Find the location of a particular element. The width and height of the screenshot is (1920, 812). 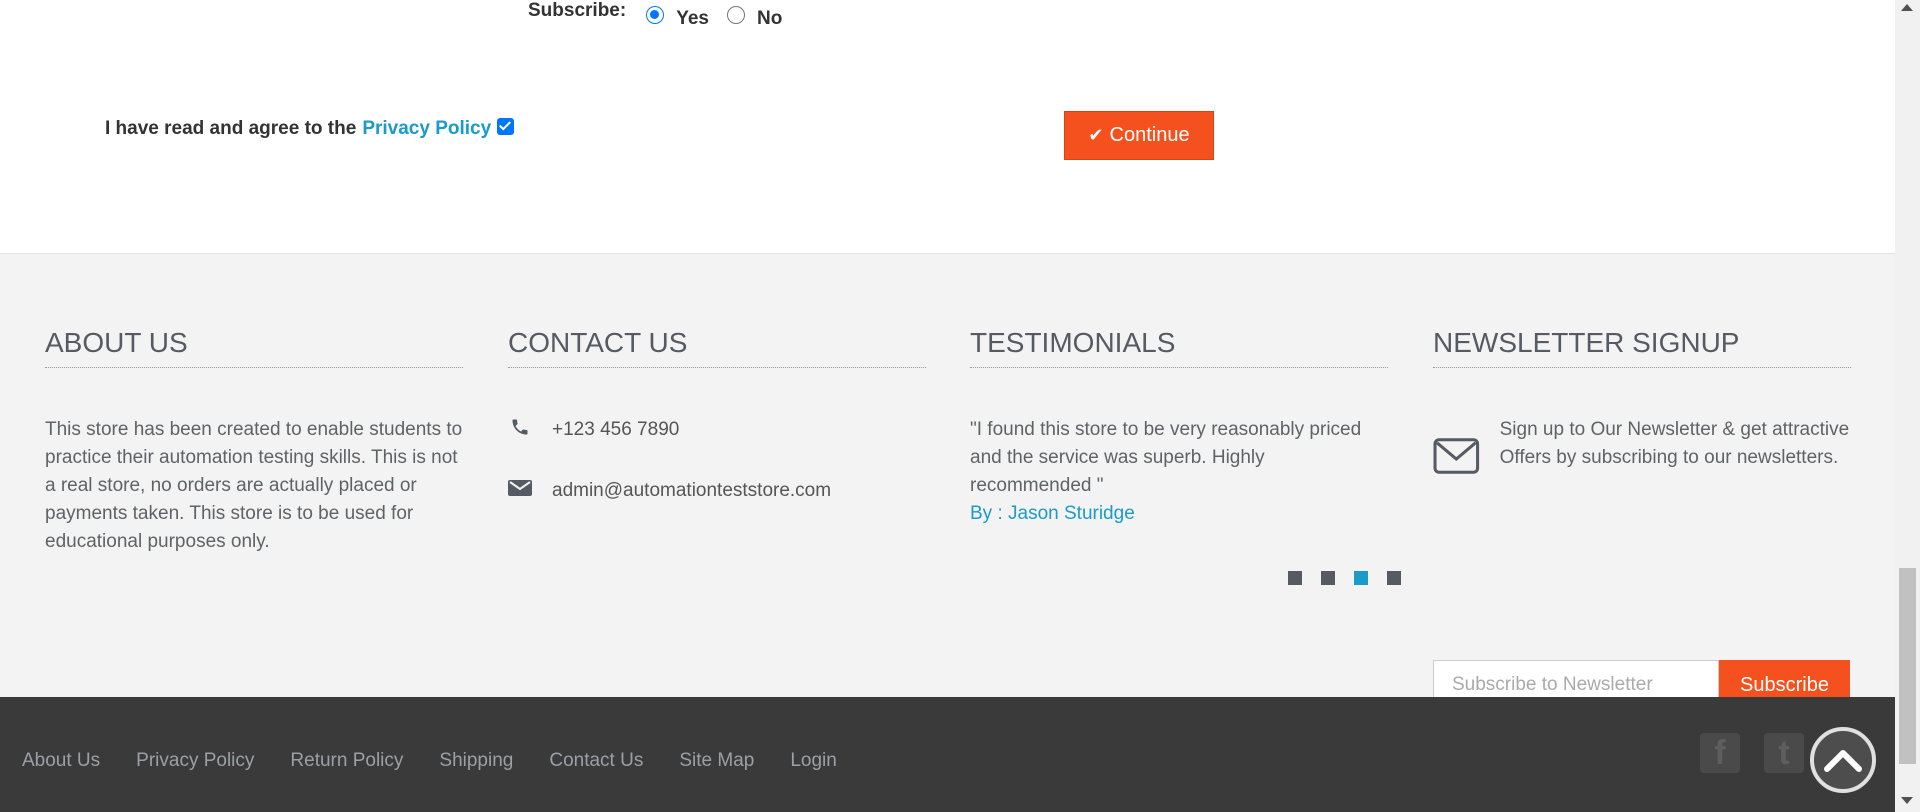

about-us-title: ABOUT US is located at coordinates (254, 347).